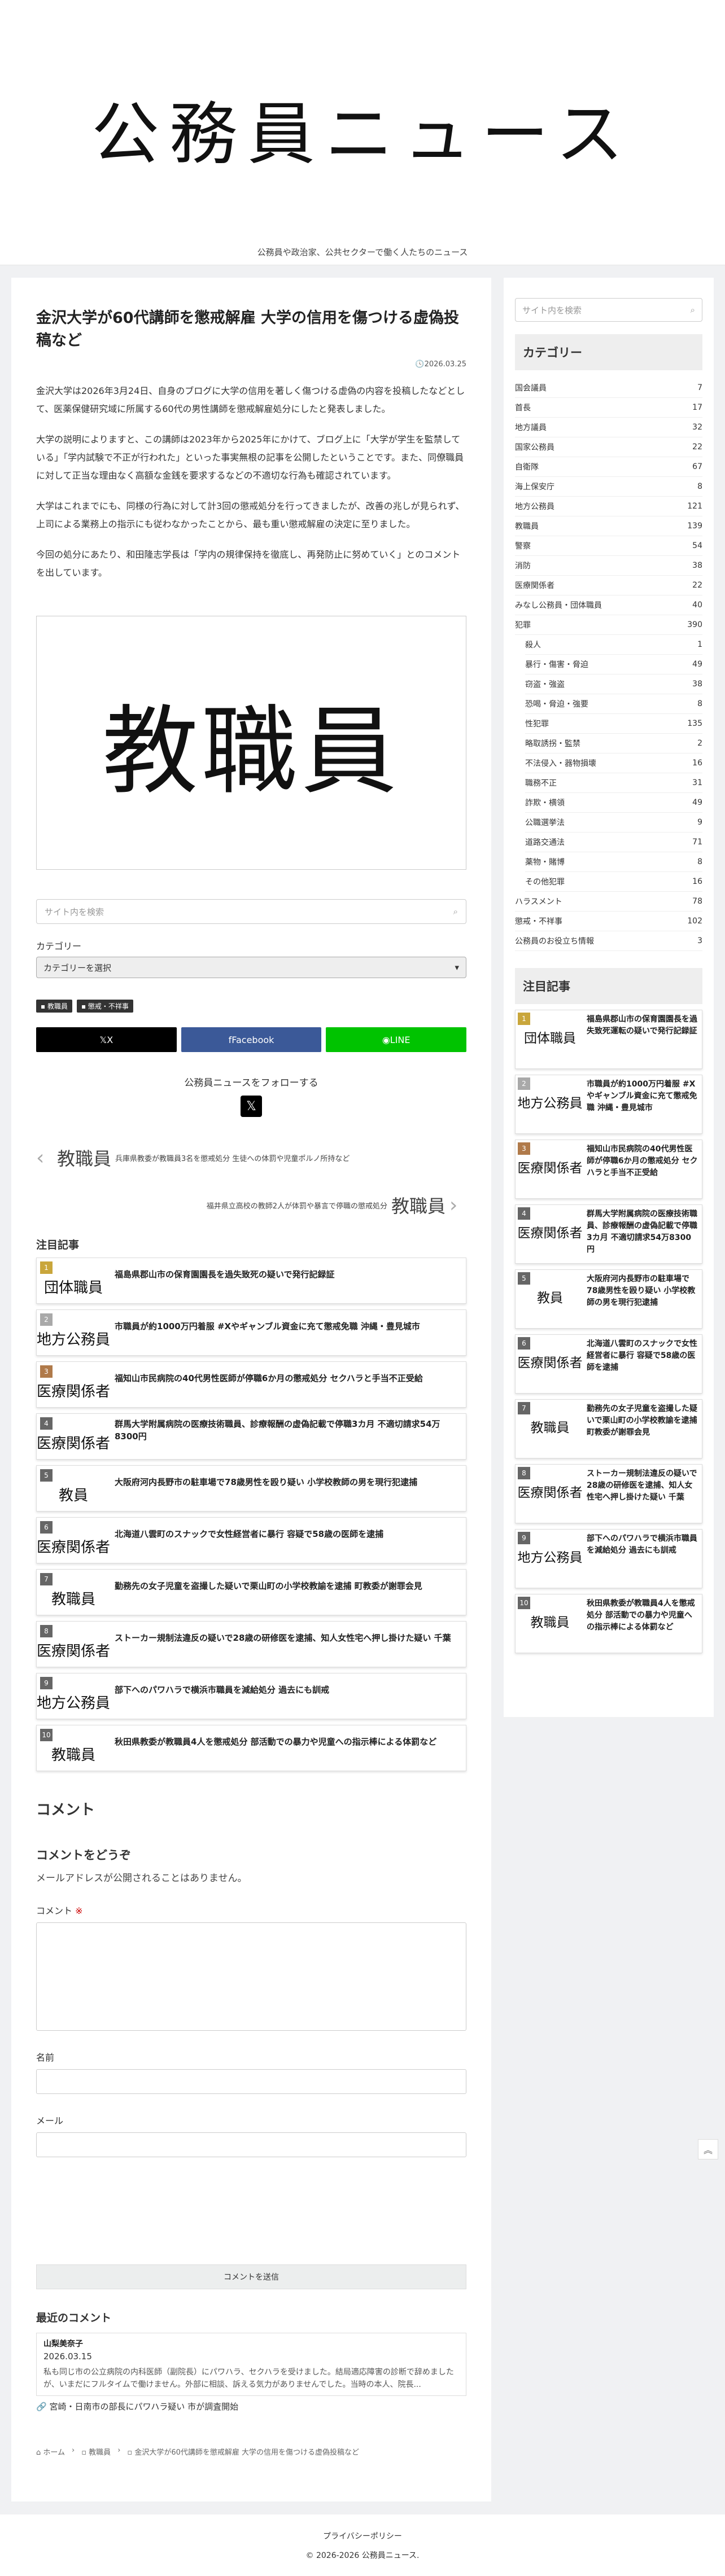 This screenshot has width=725, height=2576. What do you see at coordinates (694, 526) in the screenshot?
I see `category-count: 139` at bounding box center [694, 526].